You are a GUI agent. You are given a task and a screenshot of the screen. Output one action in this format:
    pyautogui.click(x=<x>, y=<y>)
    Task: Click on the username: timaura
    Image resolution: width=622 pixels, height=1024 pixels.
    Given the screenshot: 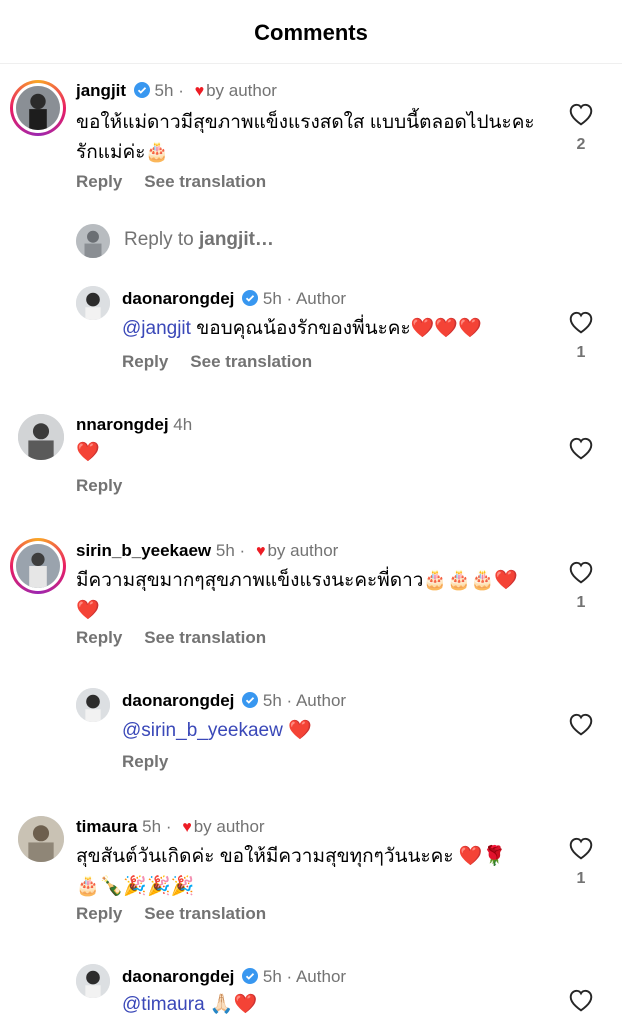 What is the action you would take?
    pyautogui.click(x=106, y=826)
    